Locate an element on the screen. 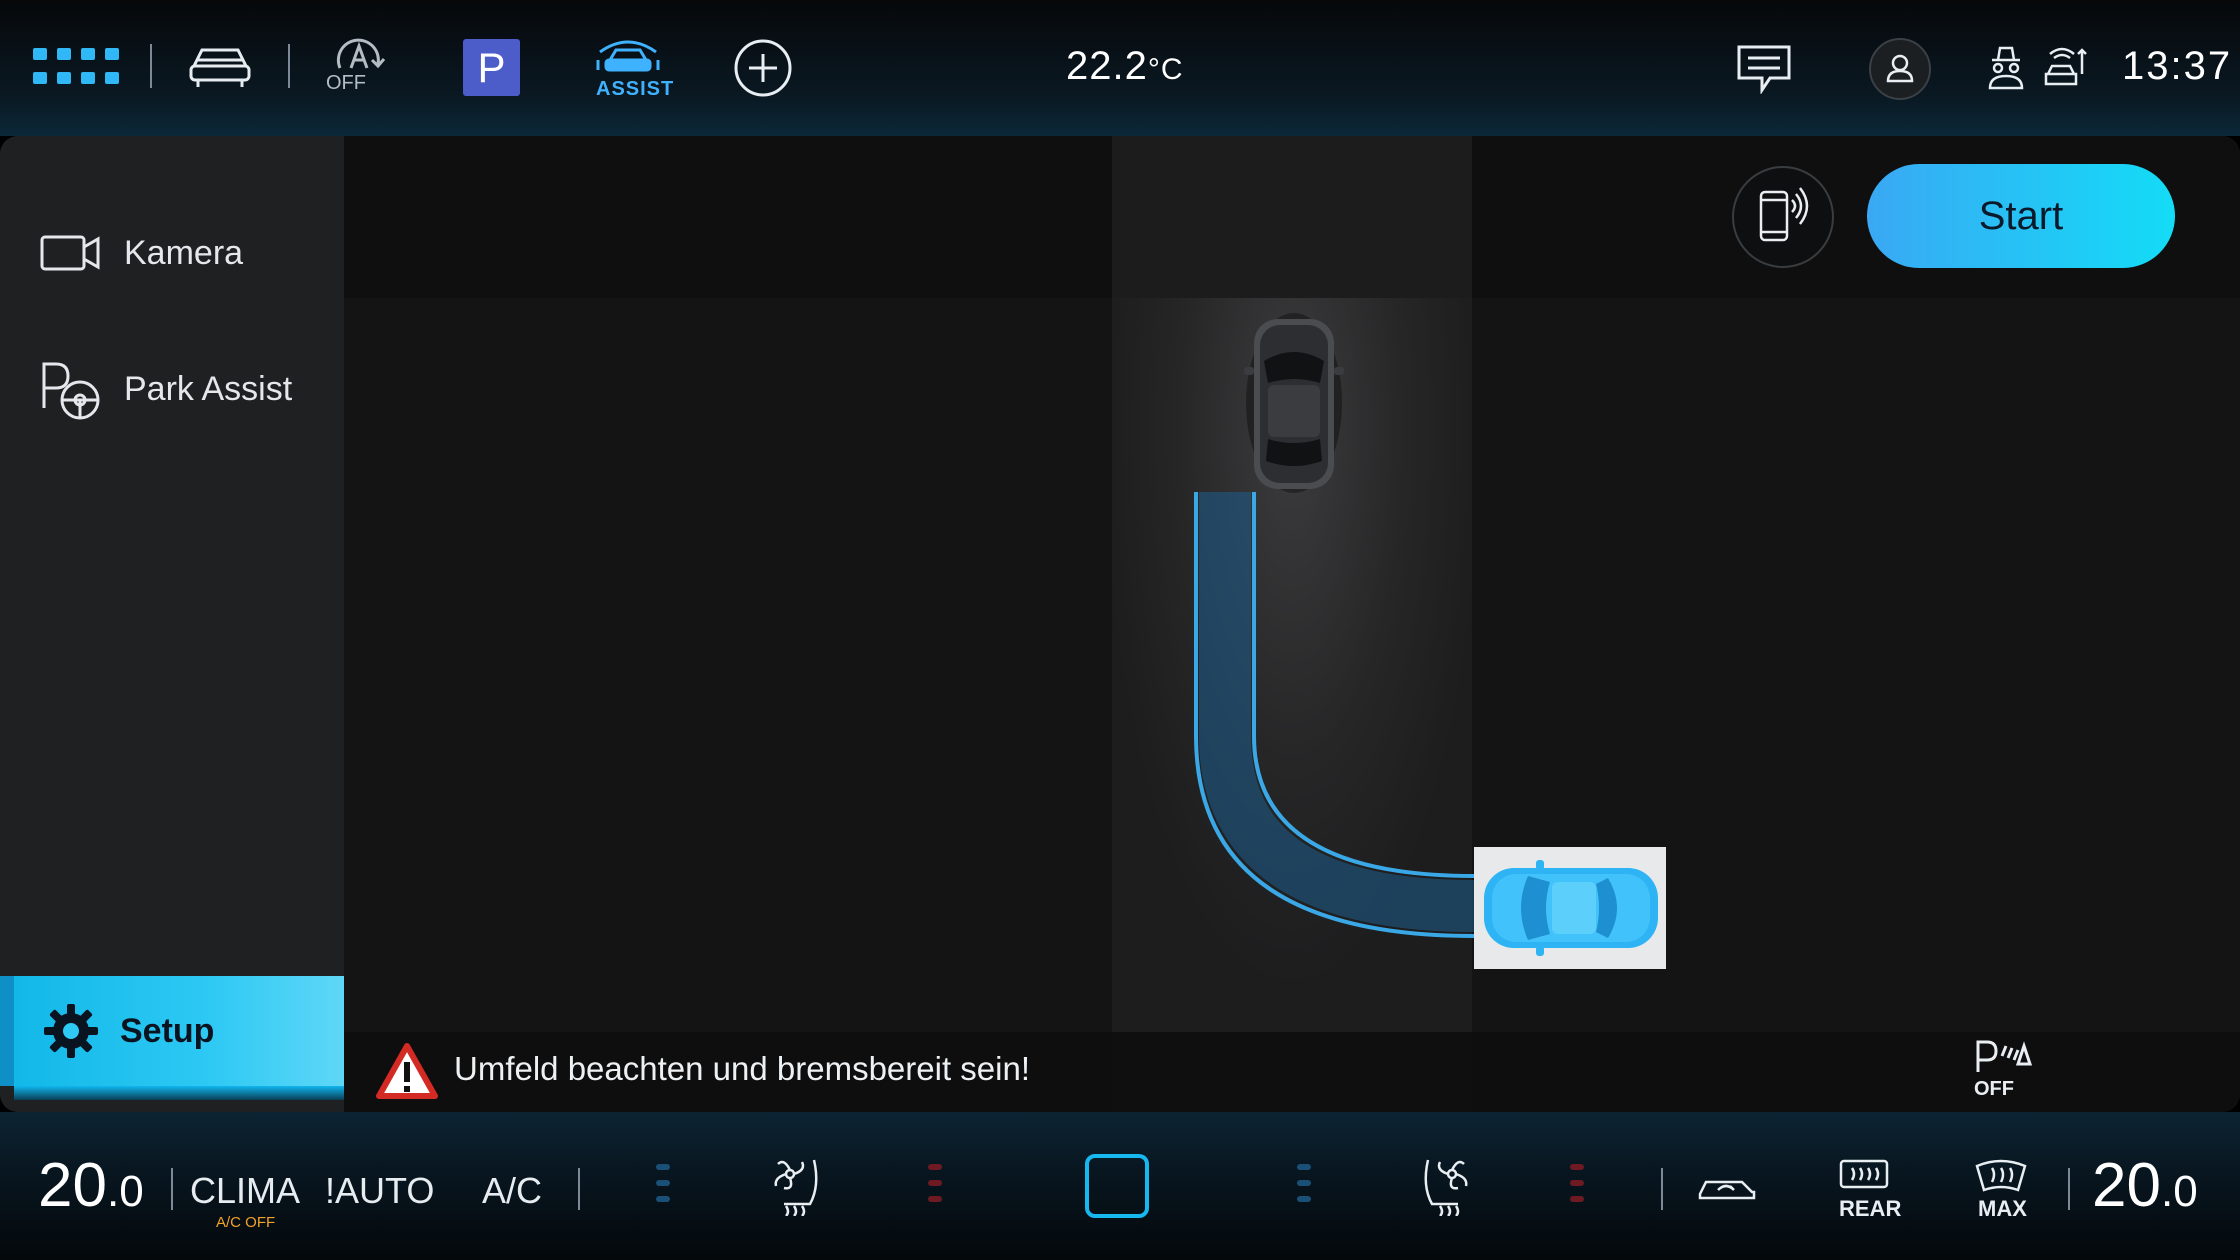 This screenshot has height=1260, width=2240. park-assist-icon is located at coordinates (71, 391).